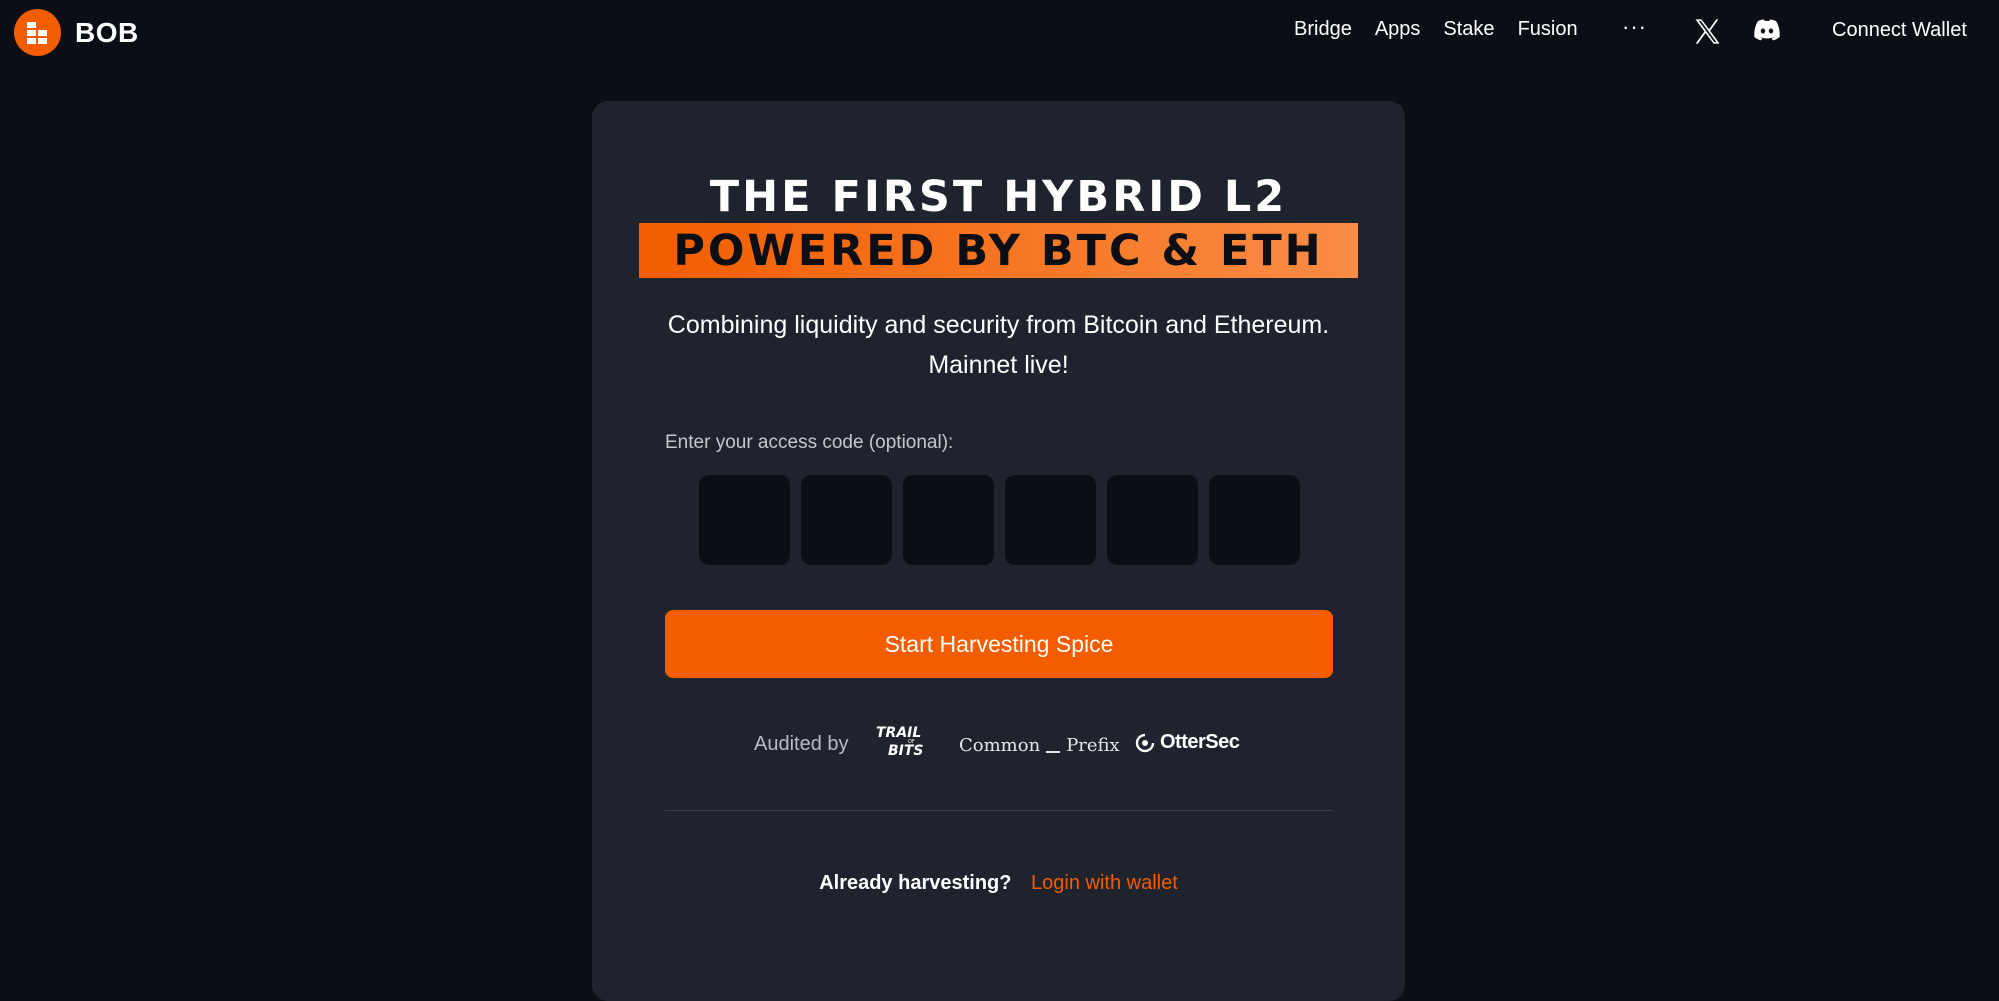 The height and width of the screenshot is (1001, 1999). I want to click on divider, so click(999, 810).